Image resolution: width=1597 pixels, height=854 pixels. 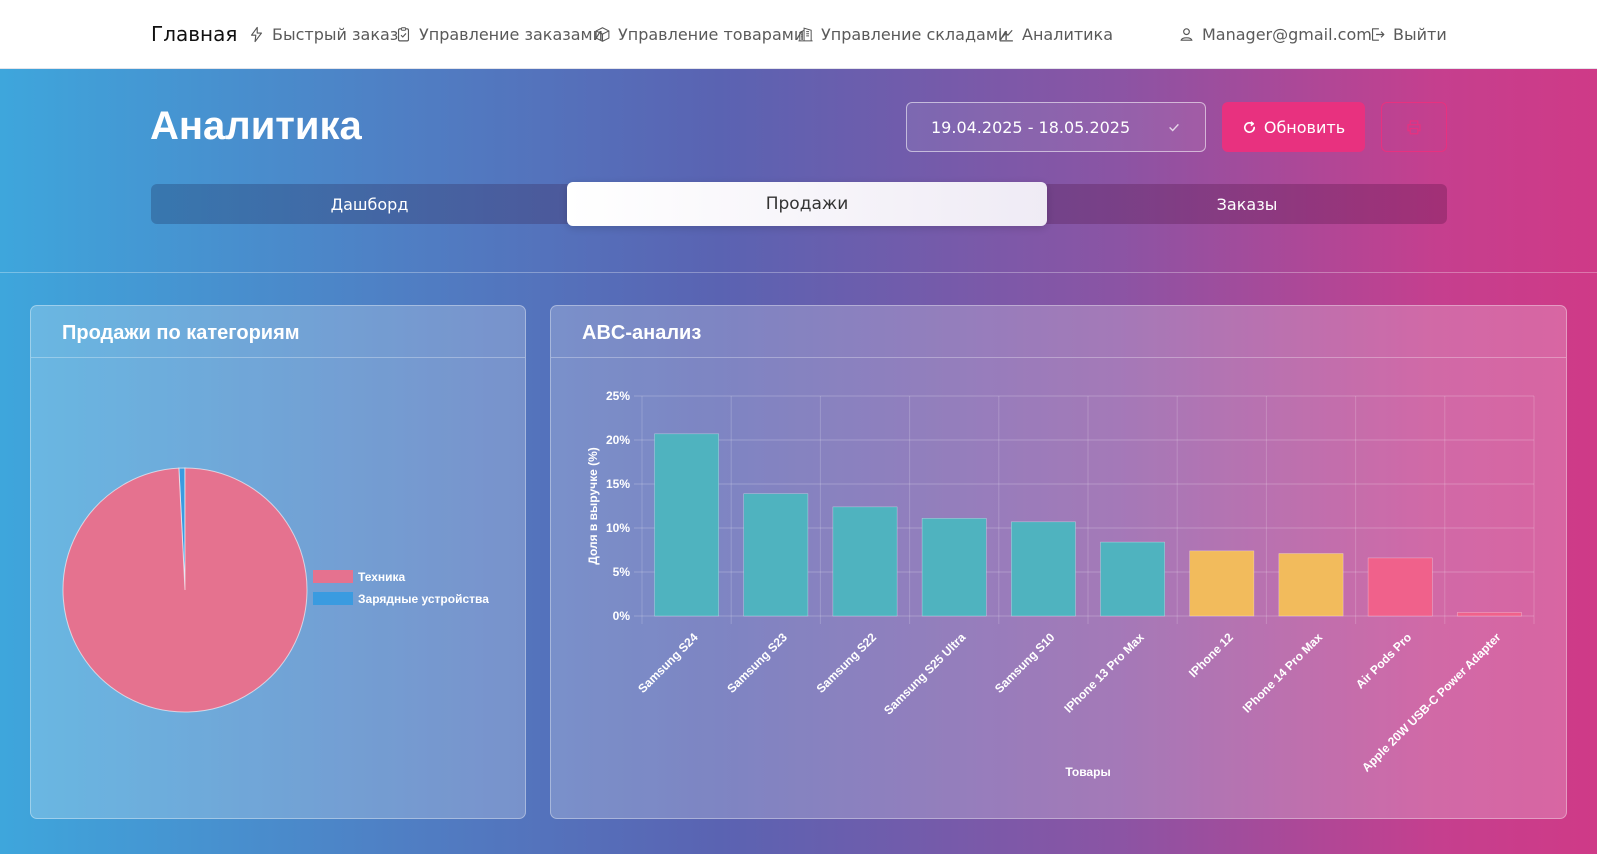 I want to click on refresh-button: Обновить, so click(x=1293, y=127).